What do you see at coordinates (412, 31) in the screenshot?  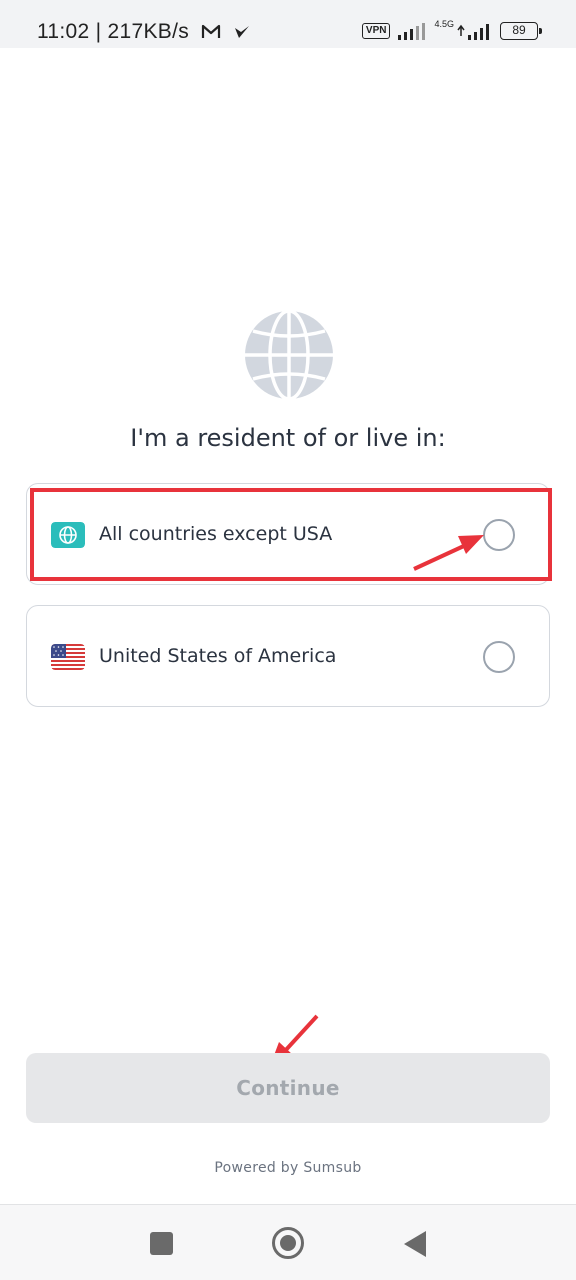 I see `signal-icon` at bounding box center [412, 31].